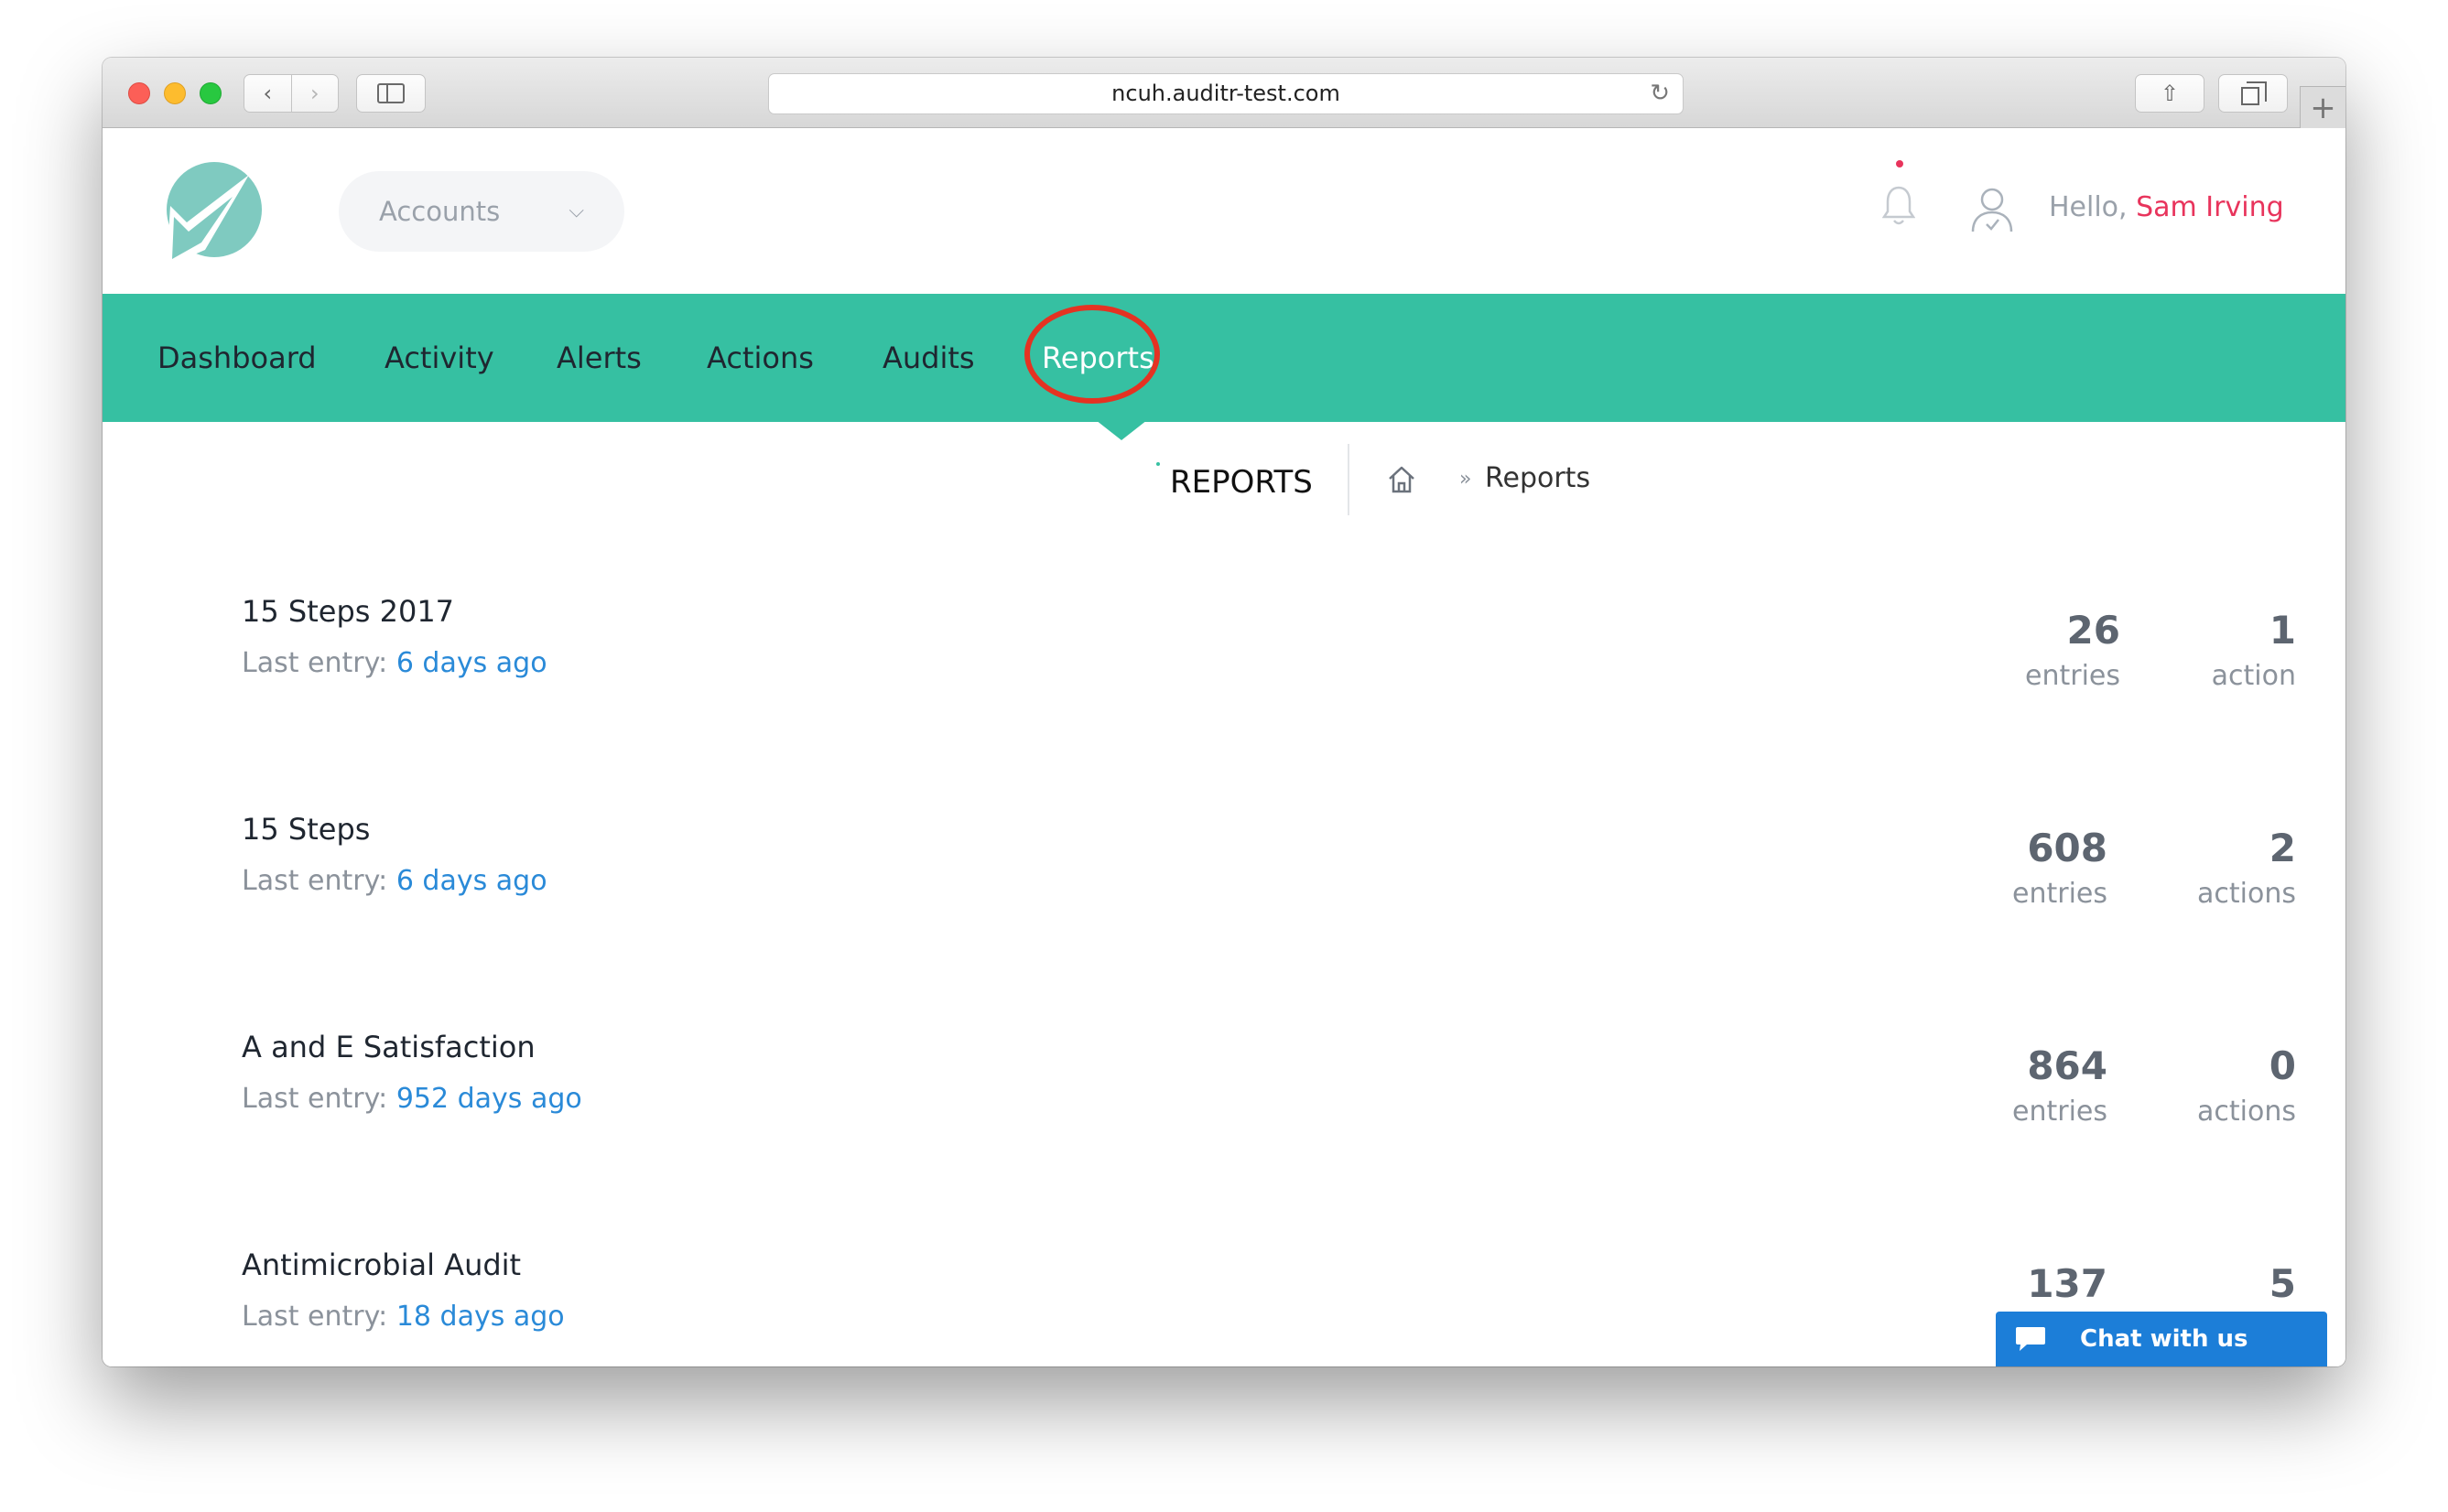  Describe the element at coordinates (2204, 649) in the screenshot. I see `actions-stat: 1 action` at that location.